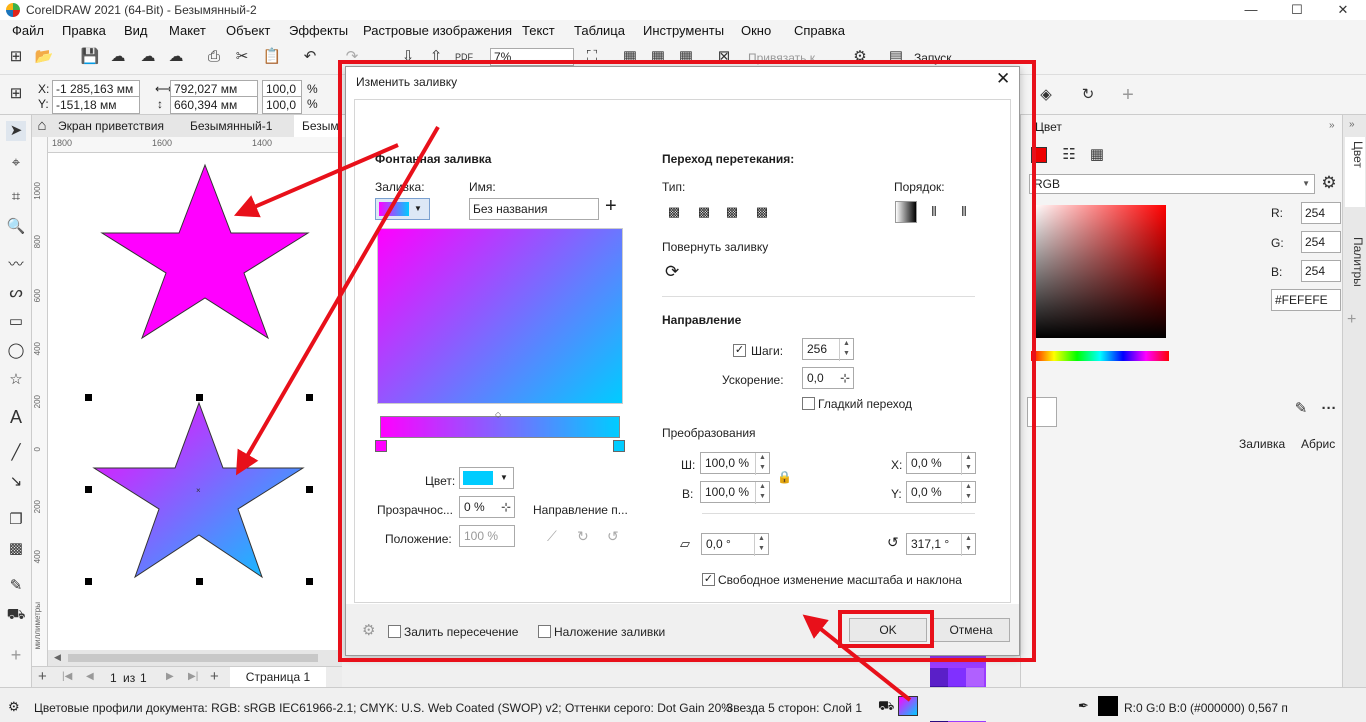  I want to click on arrow-to-ok, so click(857, 658).